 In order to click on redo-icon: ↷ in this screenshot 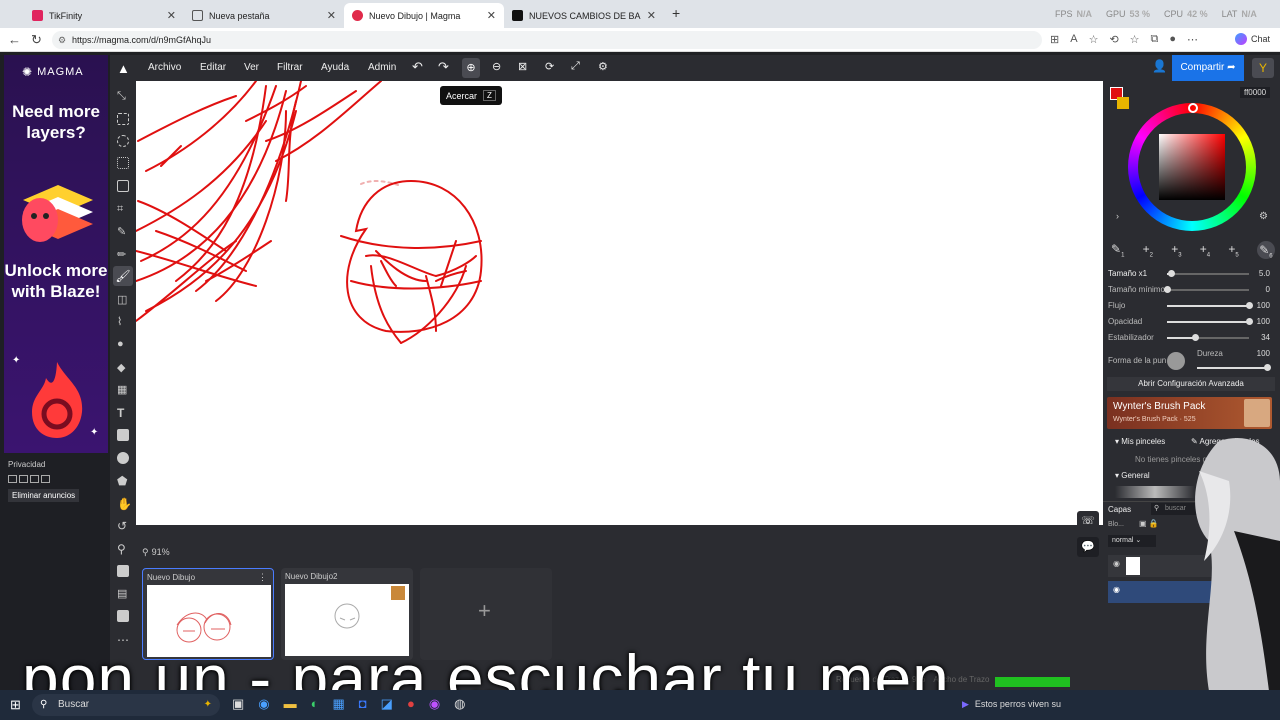, I will do `click(443, 67)`.